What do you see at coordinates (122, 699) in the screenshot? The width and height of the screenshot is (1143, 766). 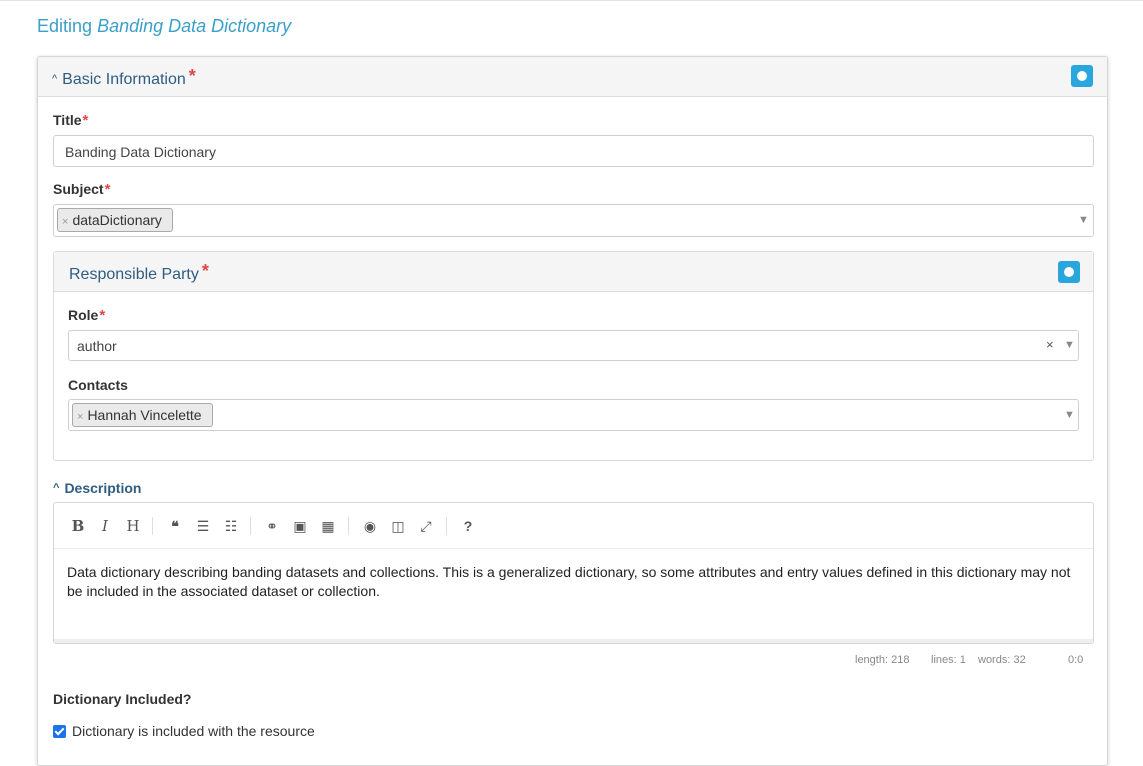 I see `dictionary-included-label: Dictionary Included?` at bounding box center [122, 699].